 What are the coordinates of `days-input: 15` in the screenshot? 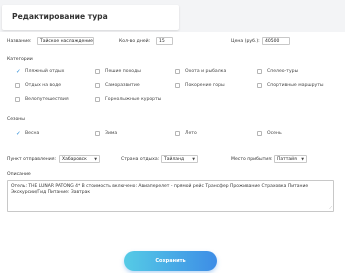 It's located at (164, 41).